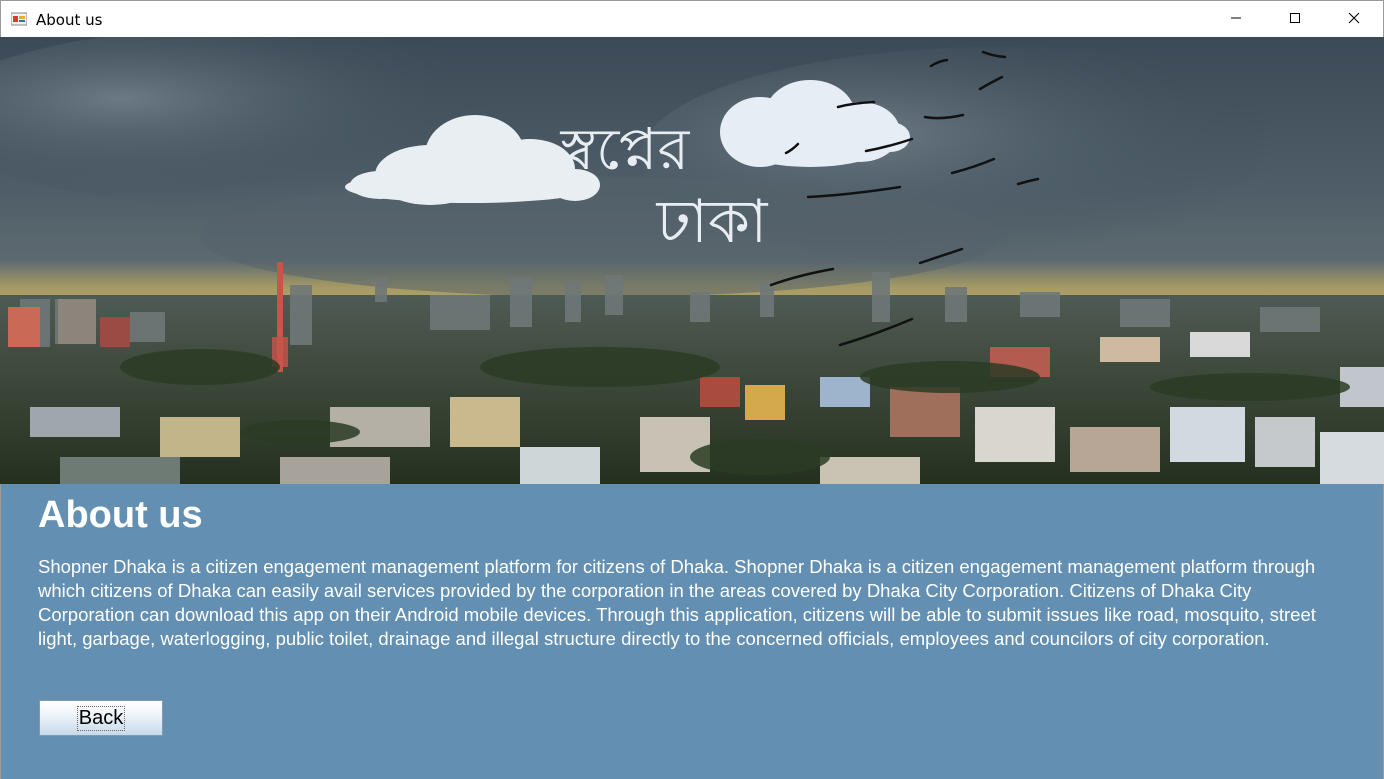 This screenshot has height=779, width=1384. Describe the element at coordinates (19, 19) in the screenshot. I see `app-icon` at that location.